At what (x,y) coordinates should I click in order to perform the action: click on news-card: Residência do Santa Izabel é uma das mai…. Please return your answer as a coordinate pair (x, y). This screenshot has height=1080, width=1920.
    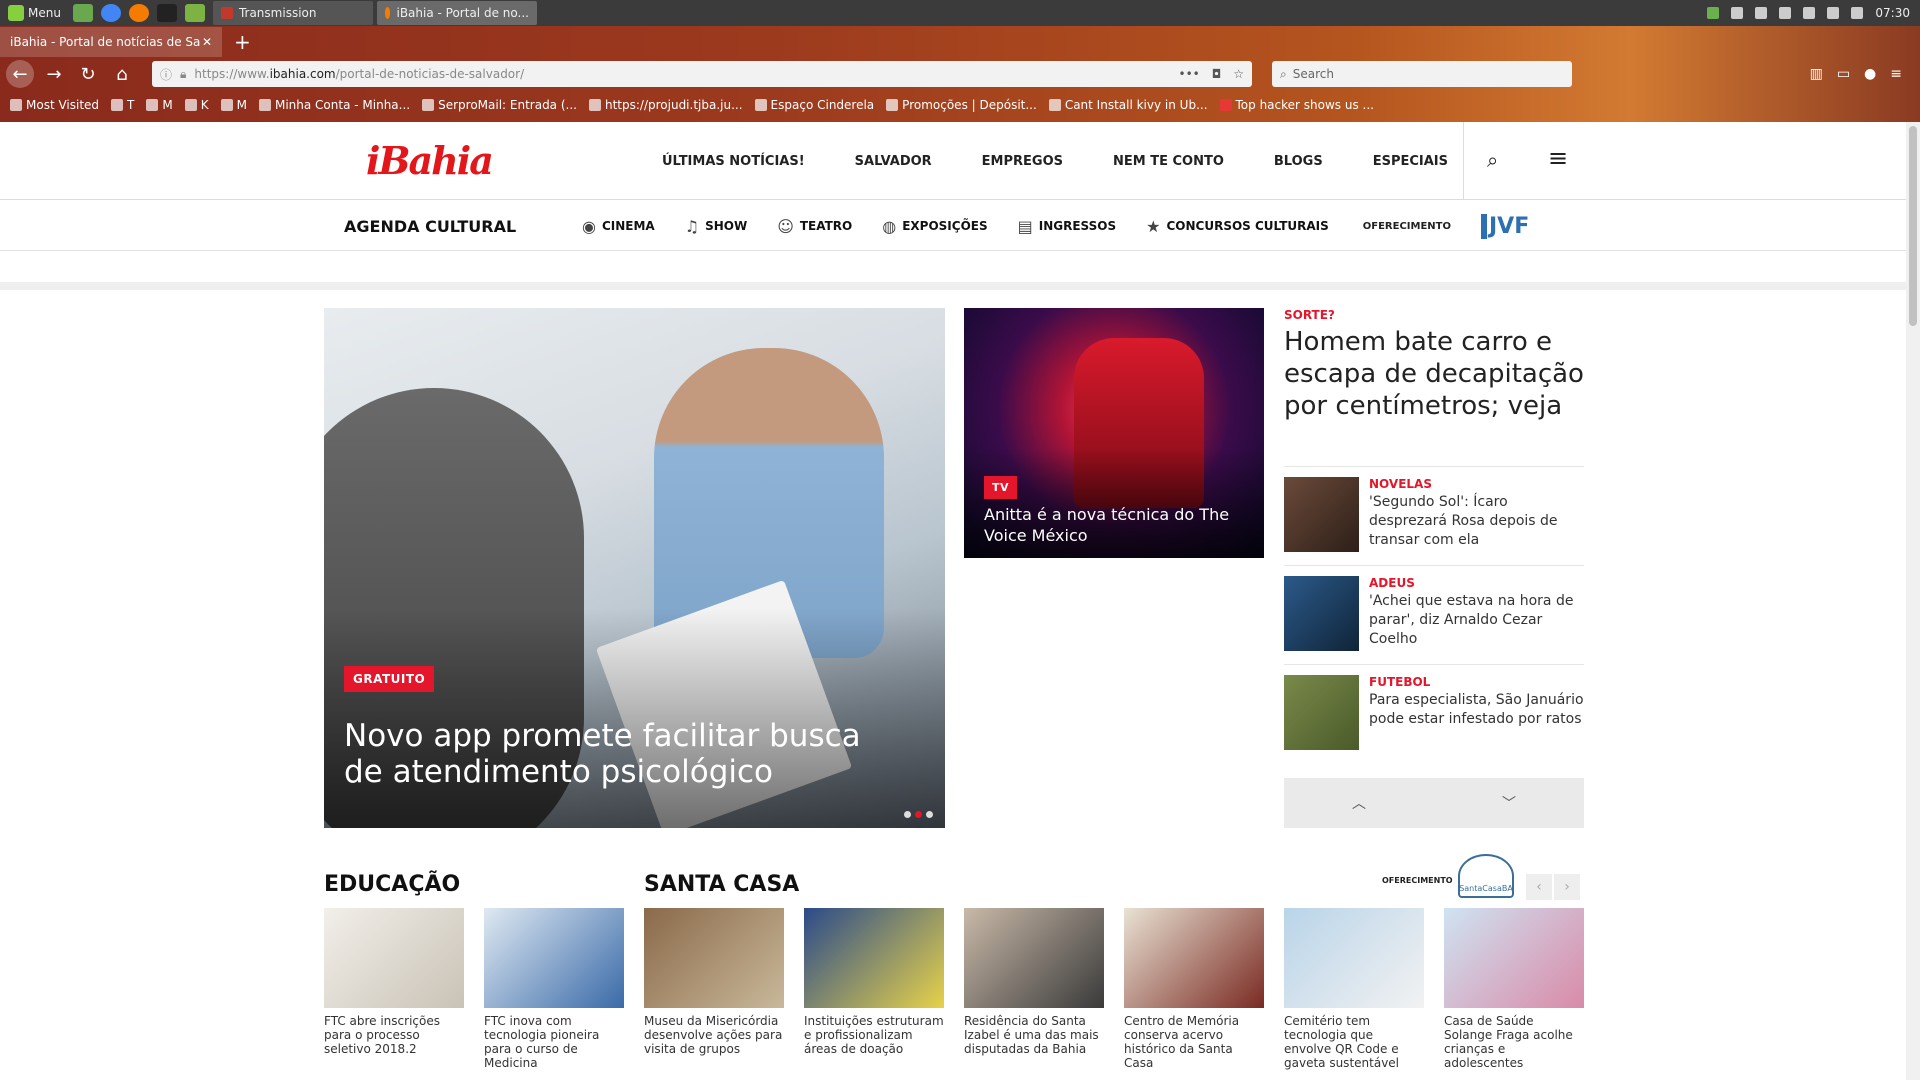
    Looking at the image, I should click on (1034, 989).